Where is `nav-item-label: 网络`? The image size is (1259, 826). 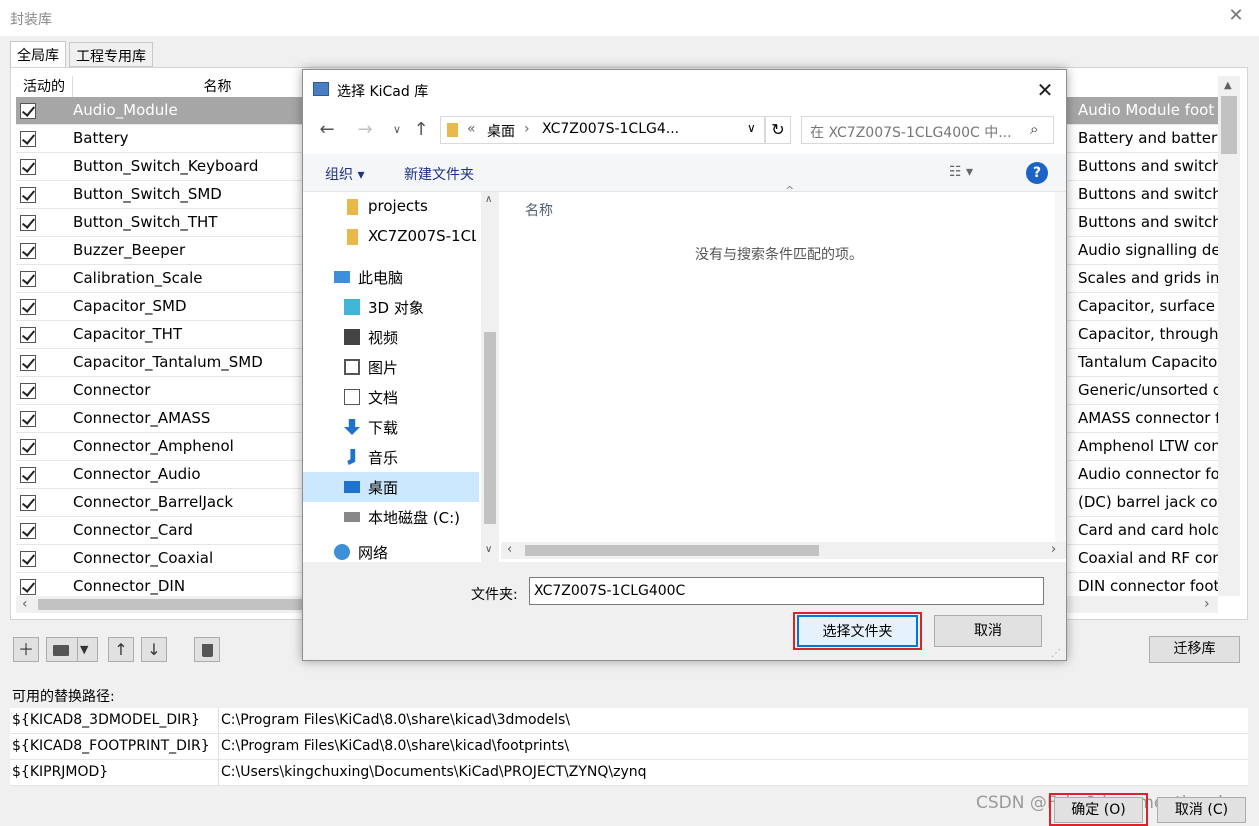
nav-item-label: 网络 is located at coordinates (373, 553).